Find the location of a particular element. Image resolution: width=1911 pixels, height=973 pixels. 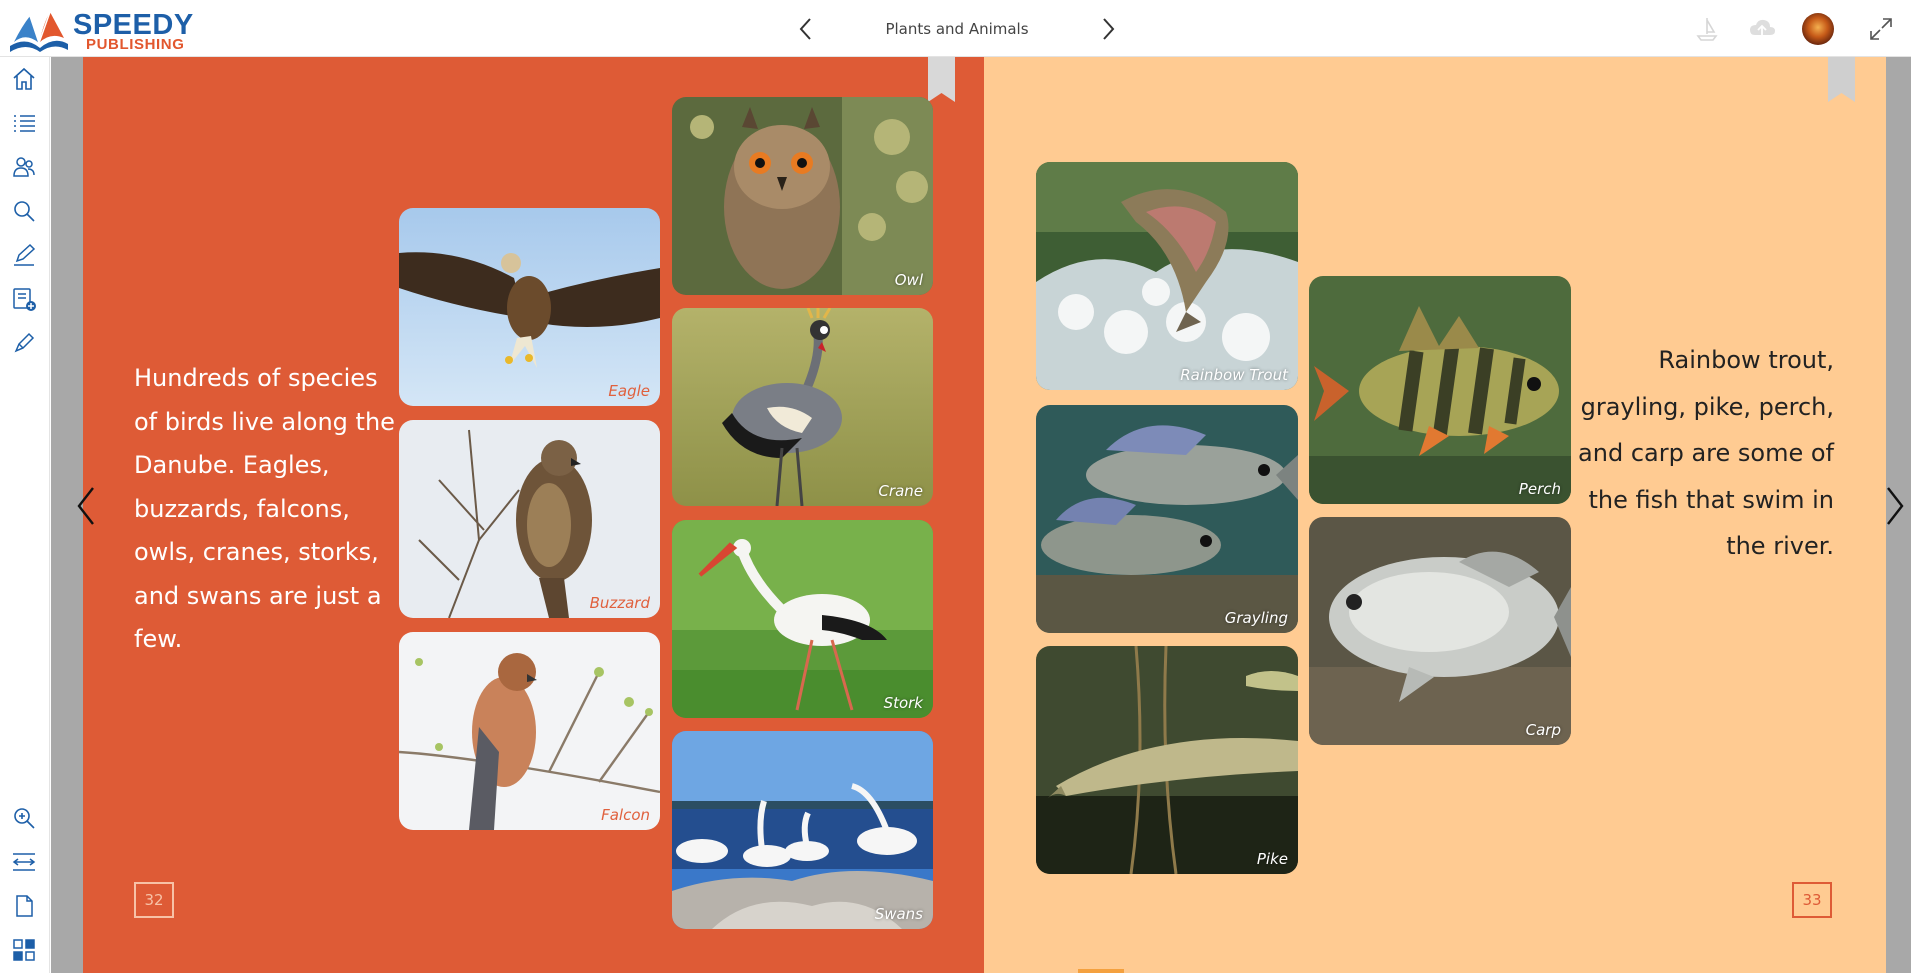

photo-eagle: Eagle is located at coordinates (529, 307).